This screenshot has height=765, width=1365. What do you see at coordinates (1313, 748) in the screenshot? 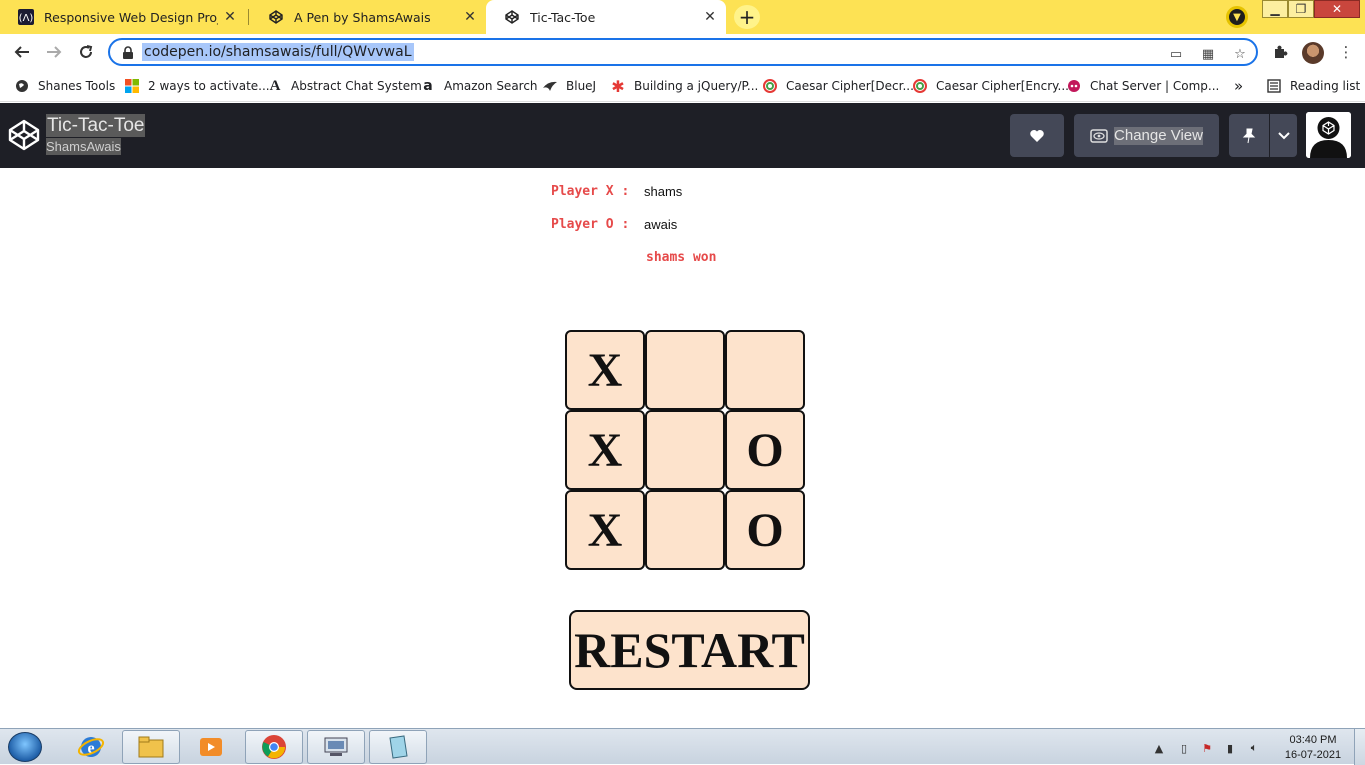
I see `taskbar-clock: 03:40 PM 16-07-2021` at bounding box center [1313, 748].